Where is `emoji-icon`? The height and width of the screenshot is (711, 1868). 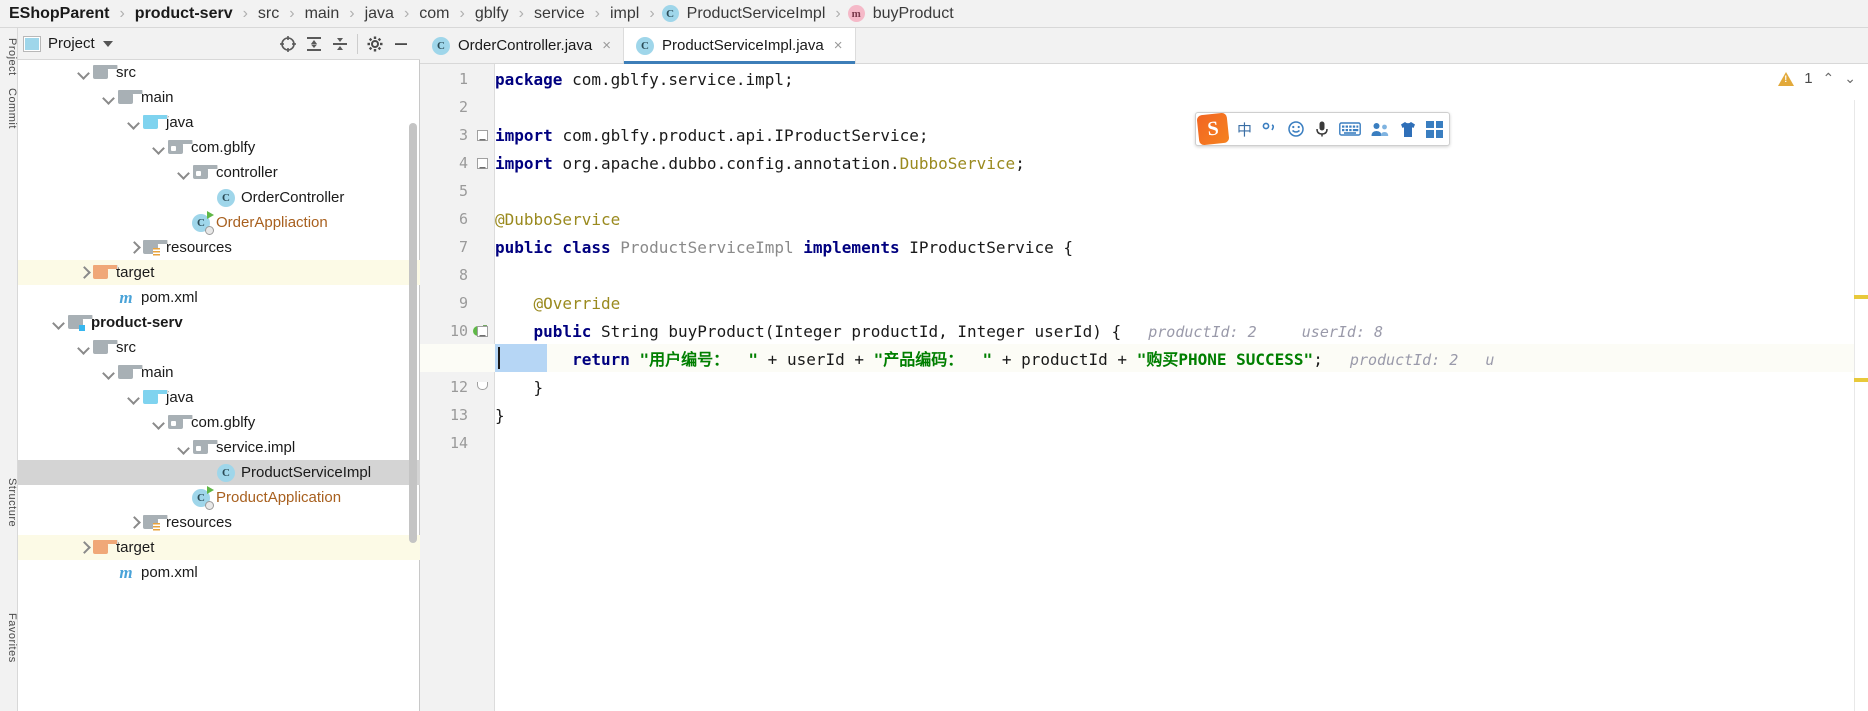
emoji-icon is located at coordinates (1296, 129).